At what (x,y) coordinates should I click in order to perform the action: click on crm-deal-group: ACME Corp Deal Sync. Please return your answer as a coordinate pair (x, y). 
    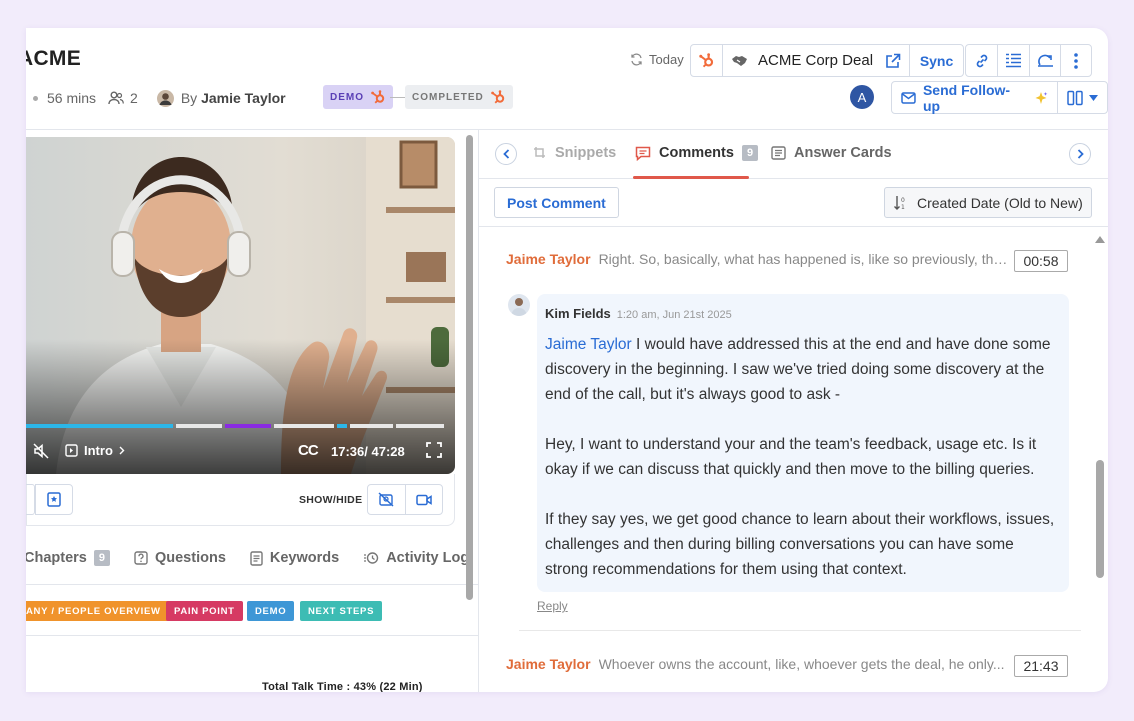
    Looking at the image, I should click on (827, 60).